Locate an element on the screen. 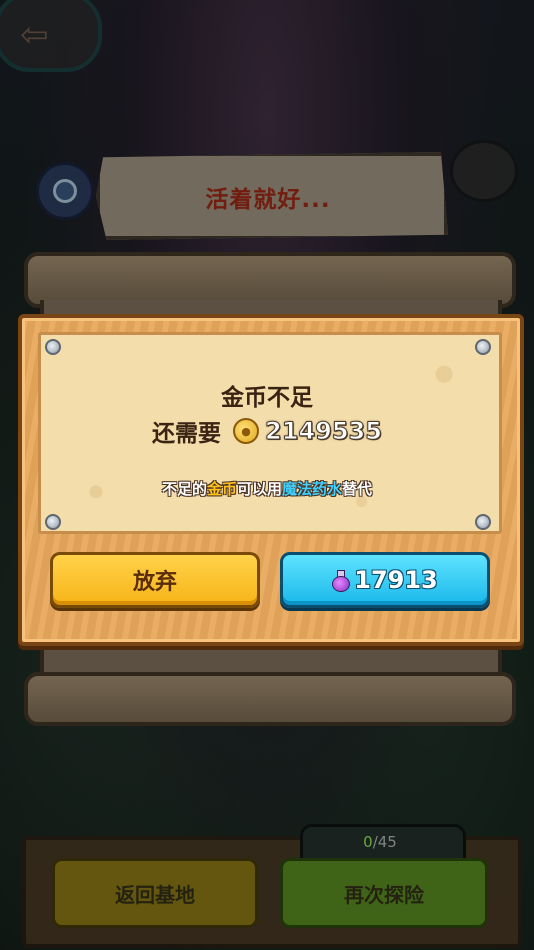 The height and width of the screenshot is (950, 534). hint-gold-word: 金币 is located at coordinates (221, 489).